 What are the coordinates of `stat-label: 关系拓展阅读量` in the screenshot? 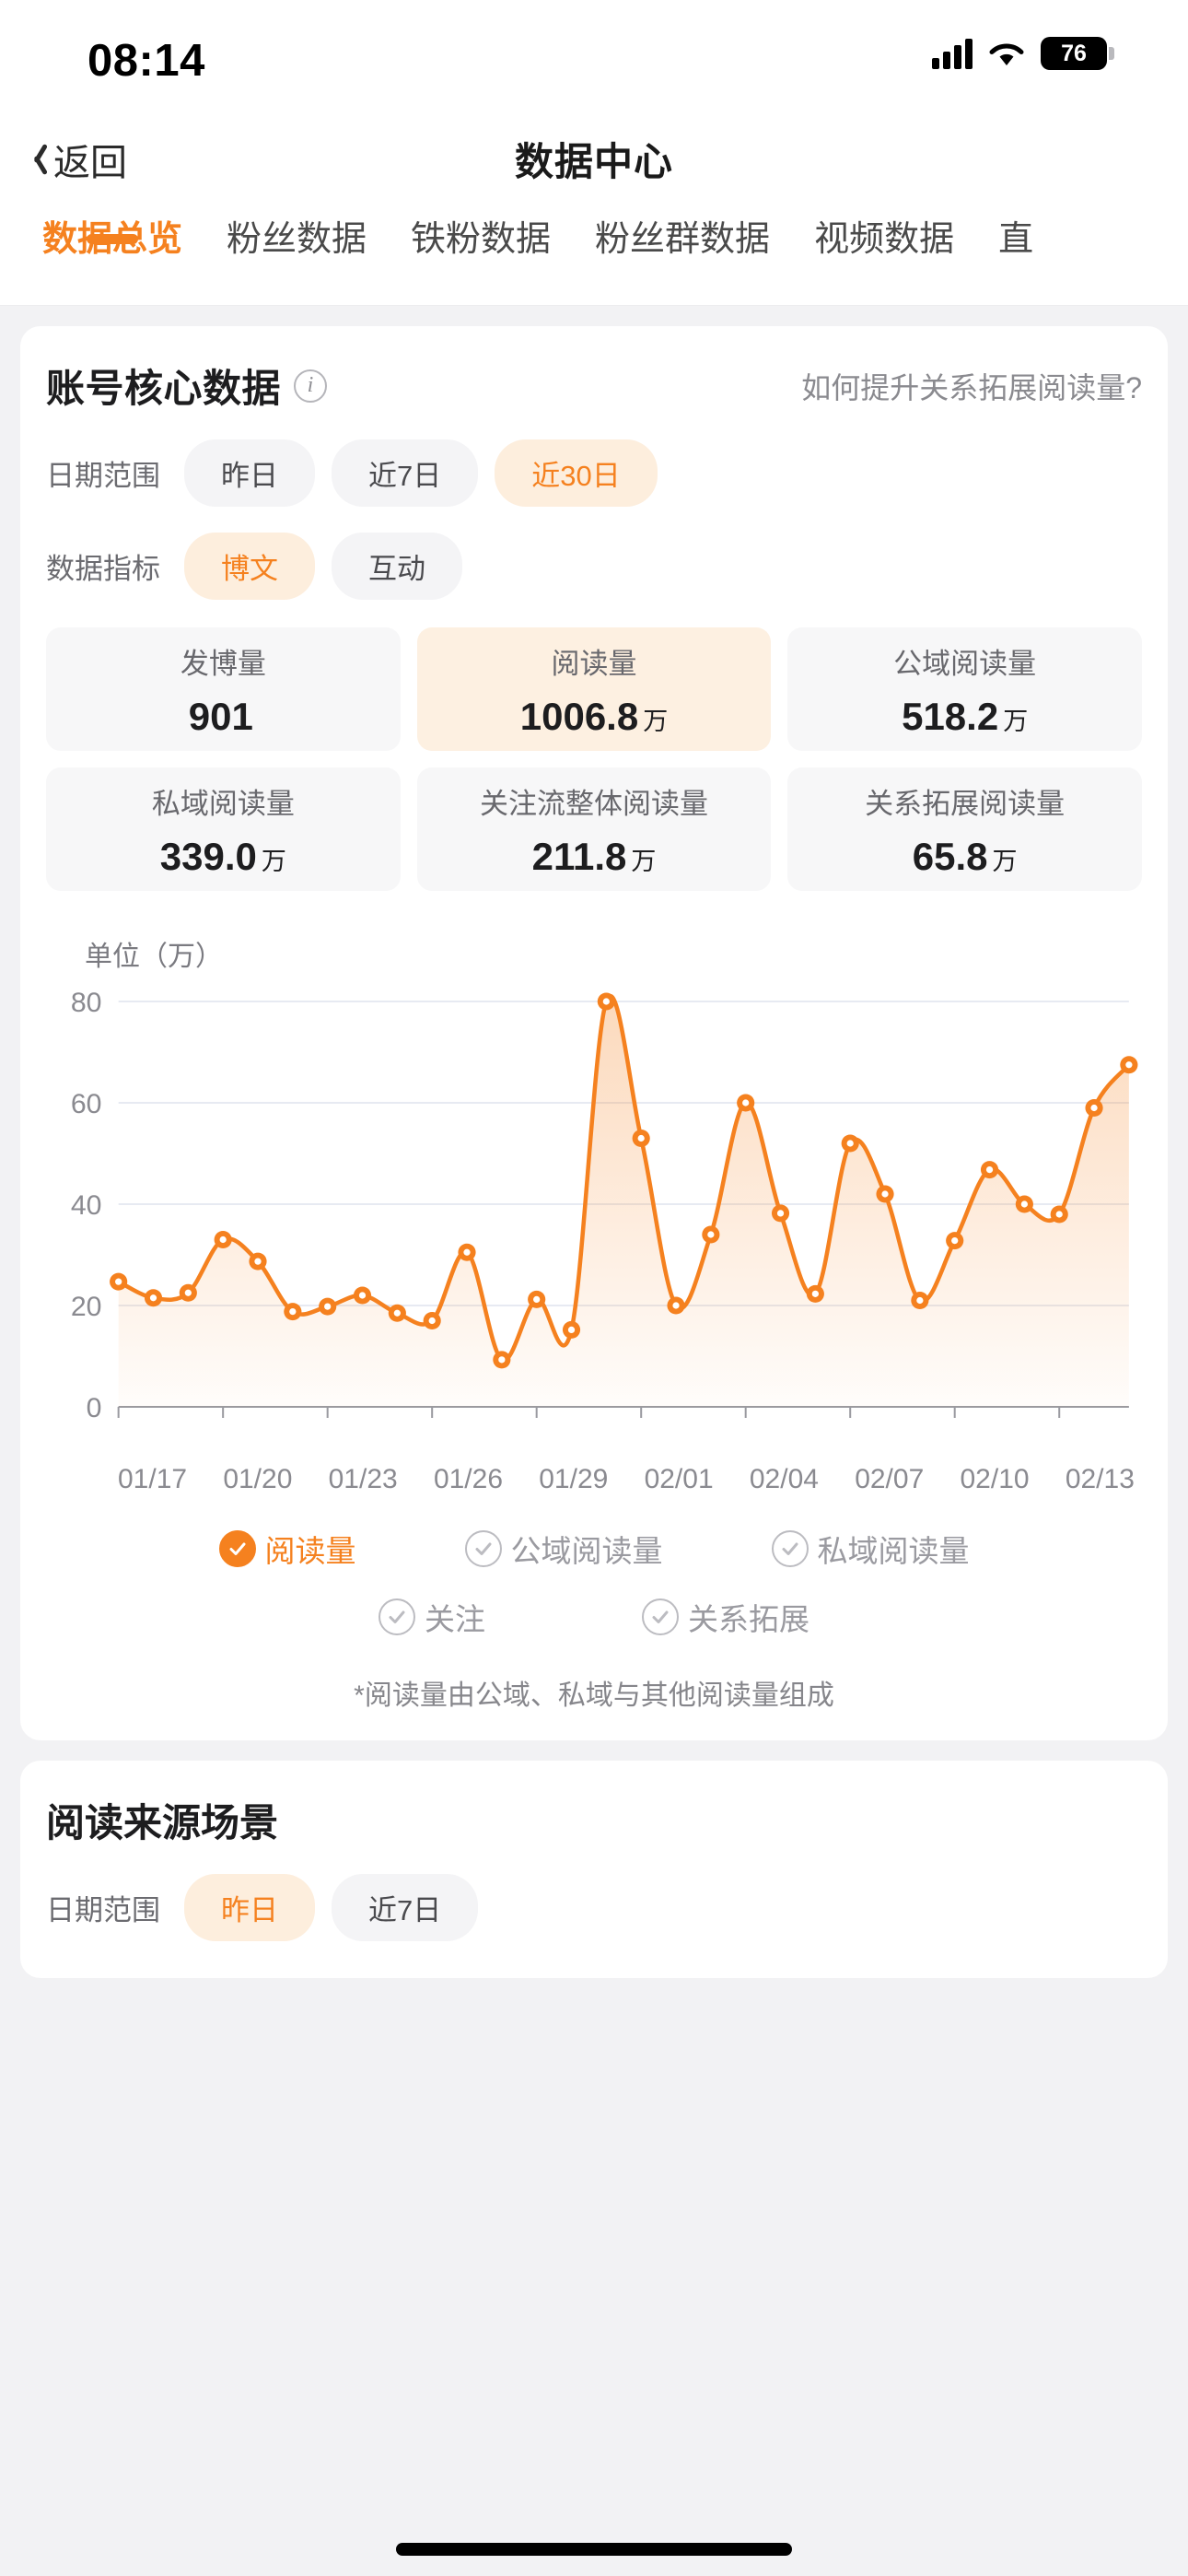 It's located at (965, 803).